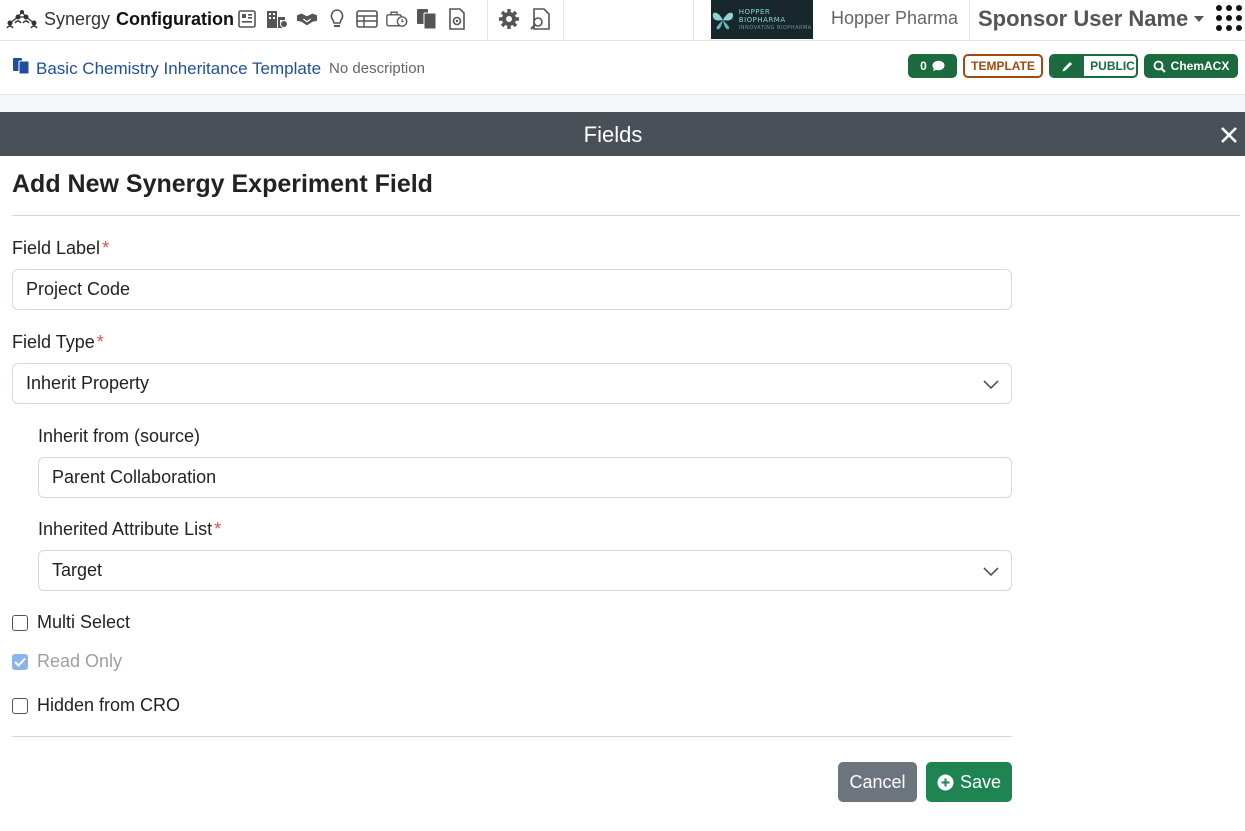 The image size is (1245, 831). I want to click on plus-circle-icon, so click(945, 782).